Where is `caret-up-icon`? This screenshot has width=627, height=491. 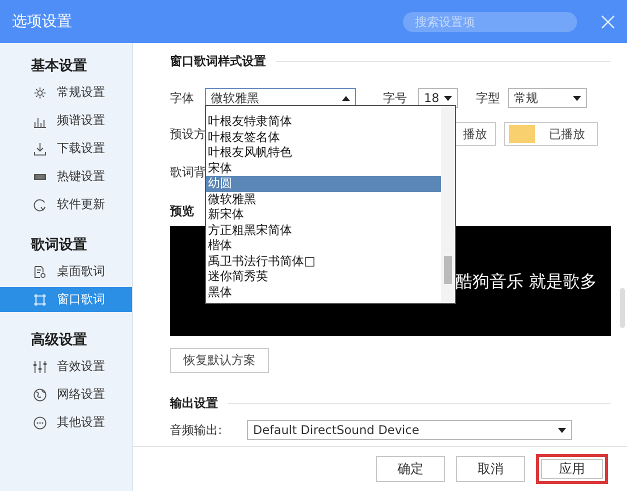 caret-up-icon is located at coordinates (346, 98).